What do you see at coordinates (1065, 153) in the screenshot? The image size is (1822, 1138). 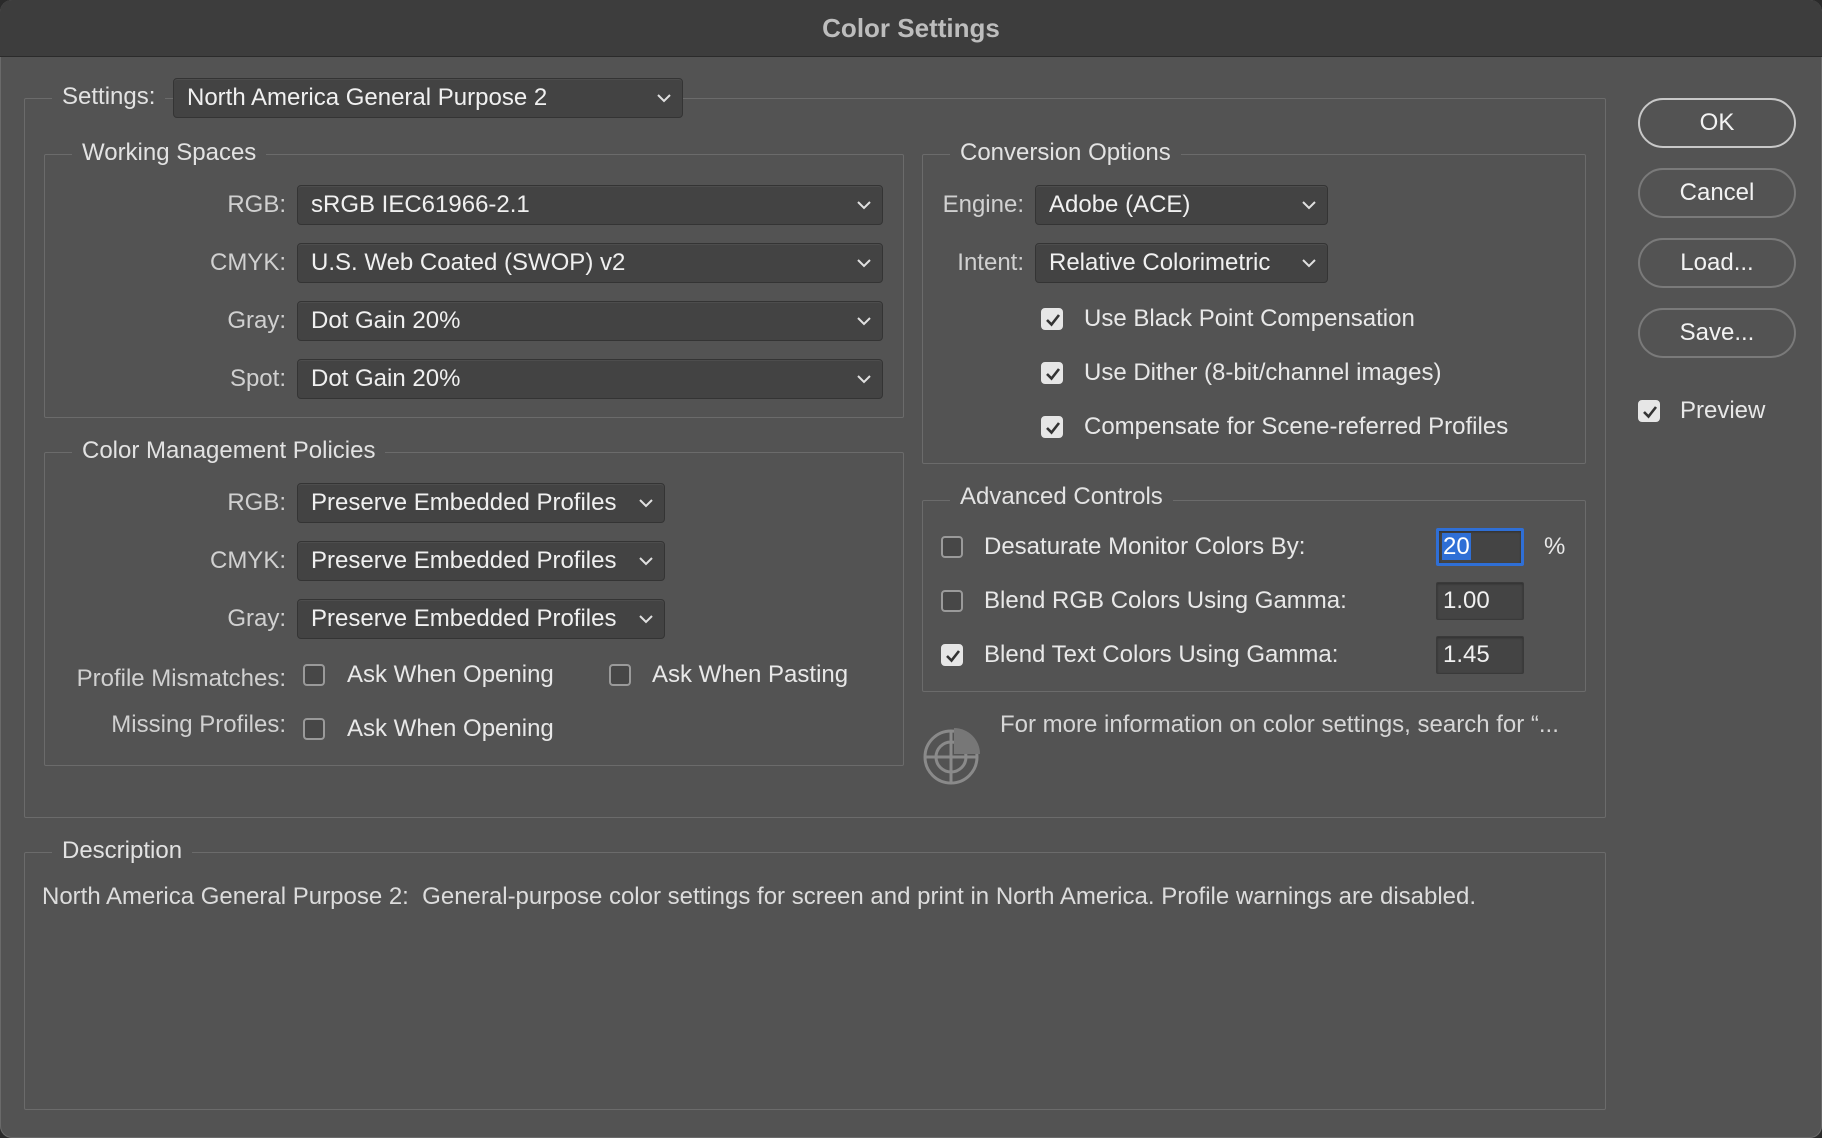 I see `conversion-title: Conversion Options` at bounding box center [1065, 153].